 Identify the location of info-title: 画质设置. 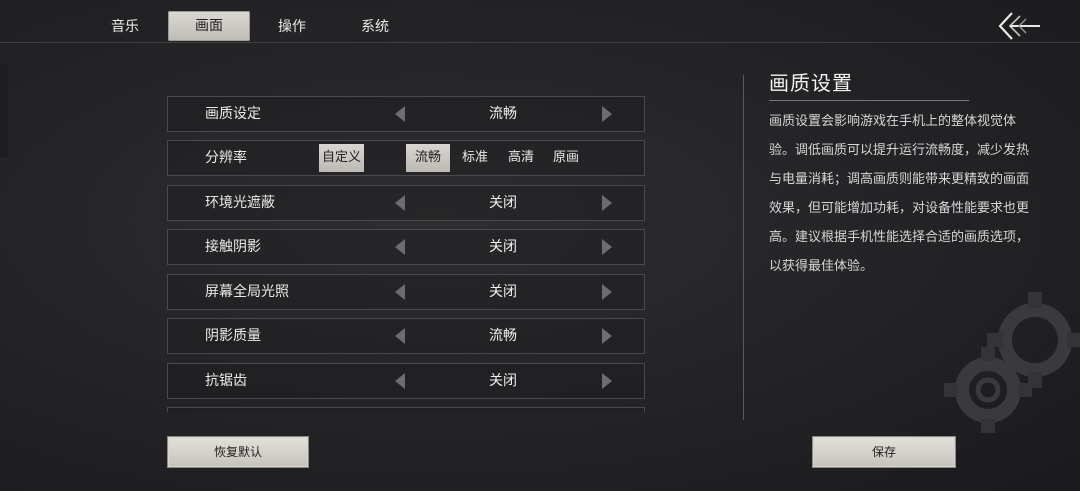
(869, 84).